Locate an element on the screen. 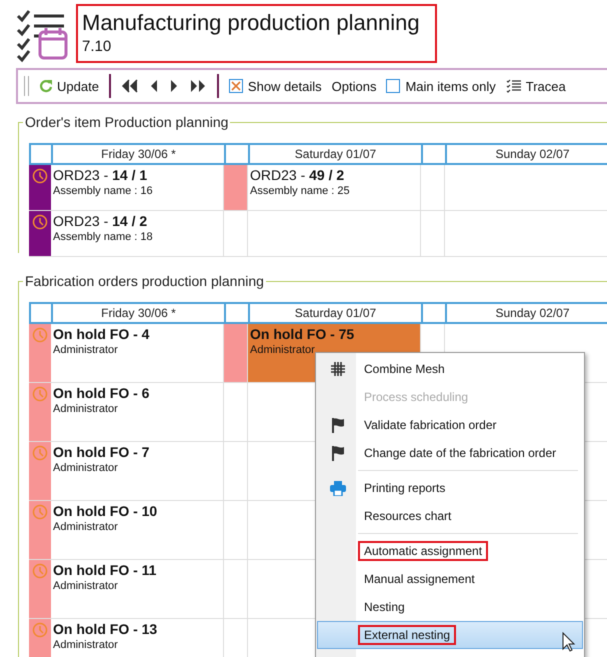 The image size is (607, 657). order-title: On hold FO - 7 is located at coordinates (138, 452).